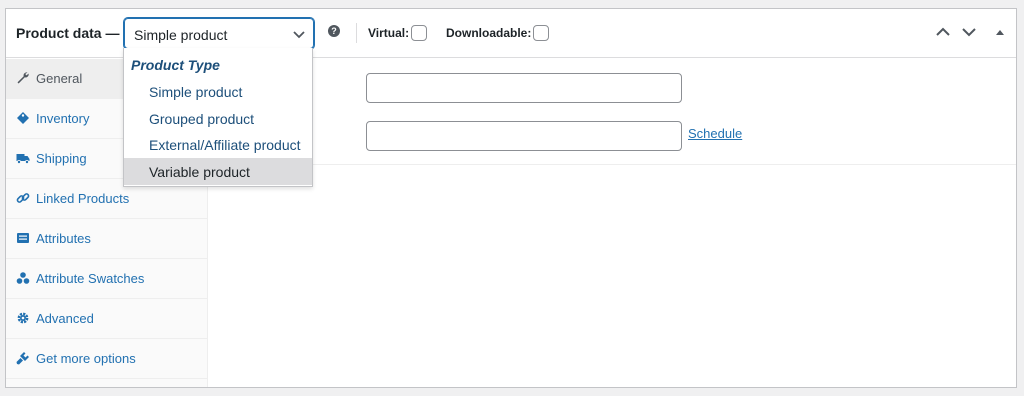  What do you see at coordinates (107, 239) in the screenshot?
I see `tab-attributes: Attributes` at bounding box center [107, 239].